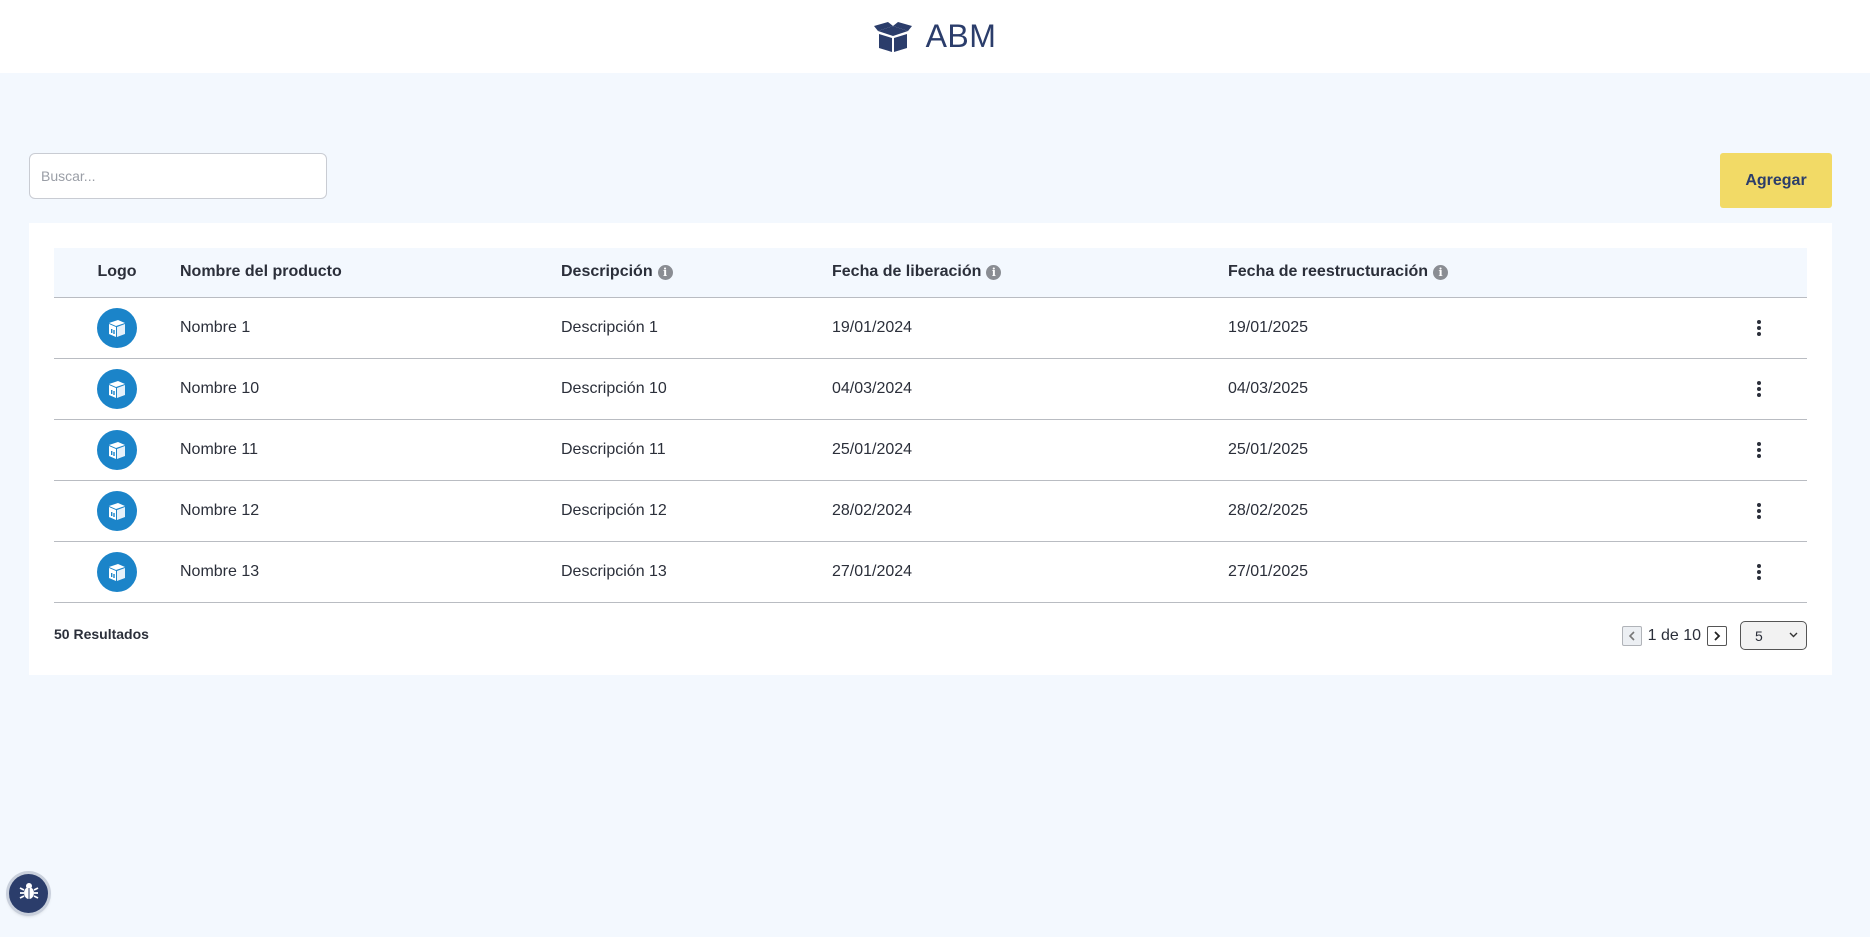 This screenshot has height=937, width=1870. I want to click on next-page-button, so click(1717, 635).